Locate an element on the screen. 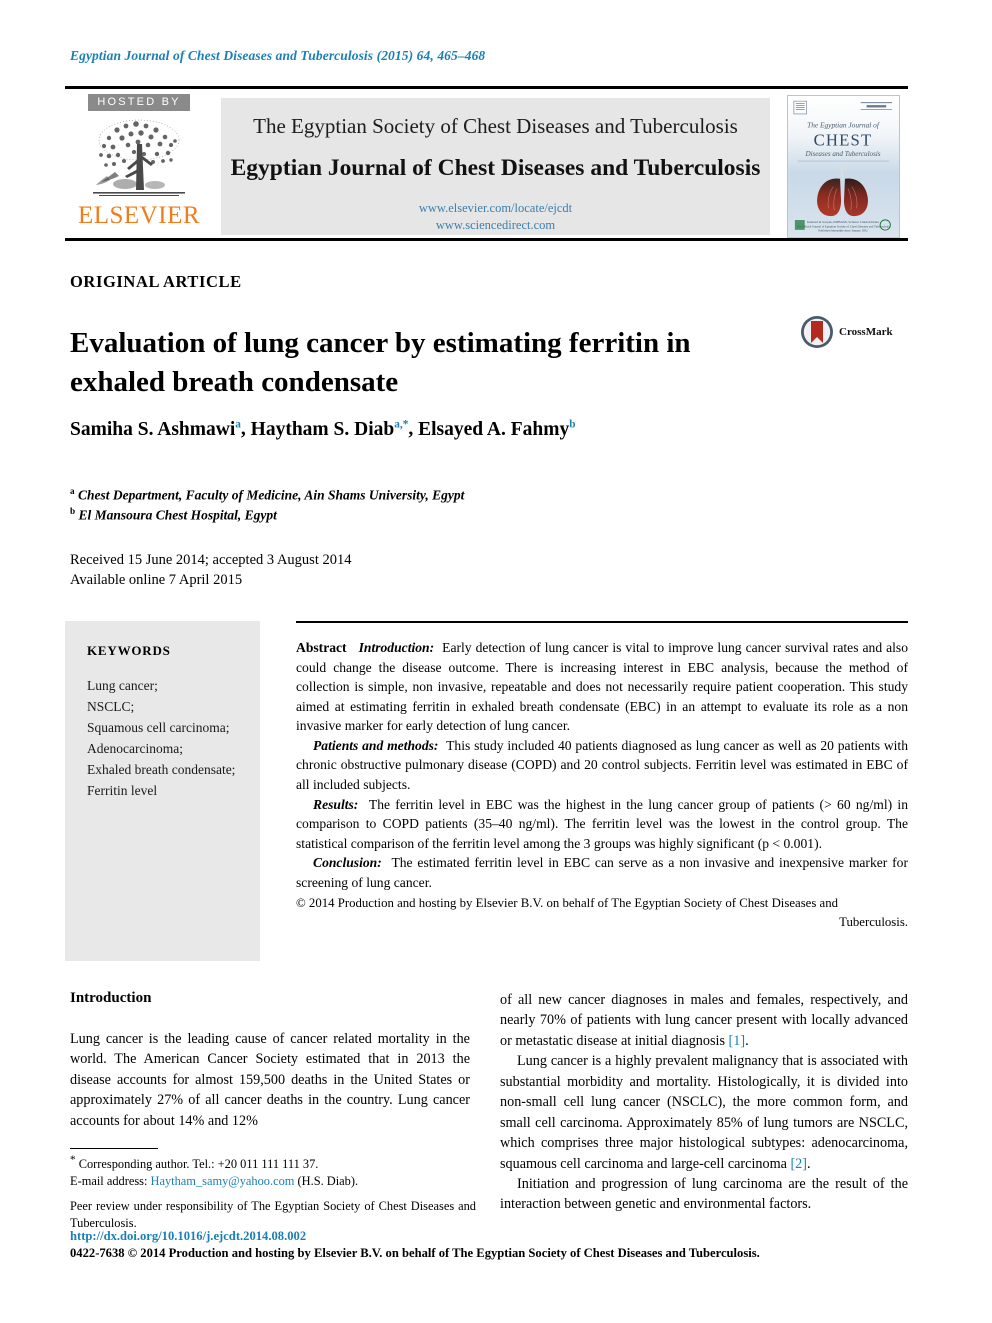  crossmark-label: CrossMark is located at coordinates (866, 331).